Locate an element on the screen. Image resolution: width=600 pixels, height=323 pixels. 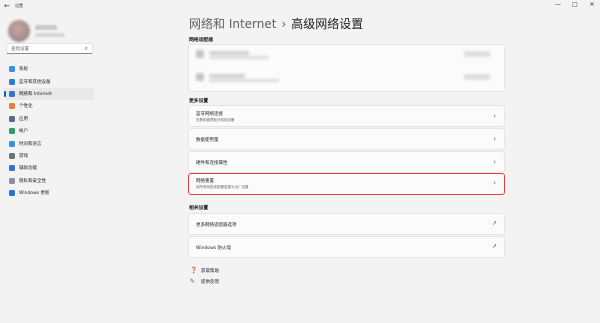
bluetooth-pan-row: 蓝牙网络连接 查看和管理蓝牙网络设备 › is located at coordinates (346, 116).